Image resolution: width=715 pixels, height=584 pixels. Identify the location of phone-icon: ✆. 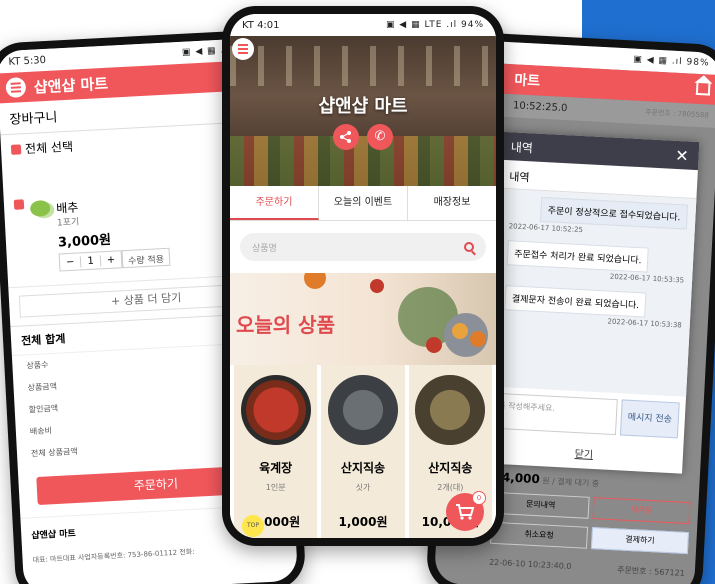
(380, 137).